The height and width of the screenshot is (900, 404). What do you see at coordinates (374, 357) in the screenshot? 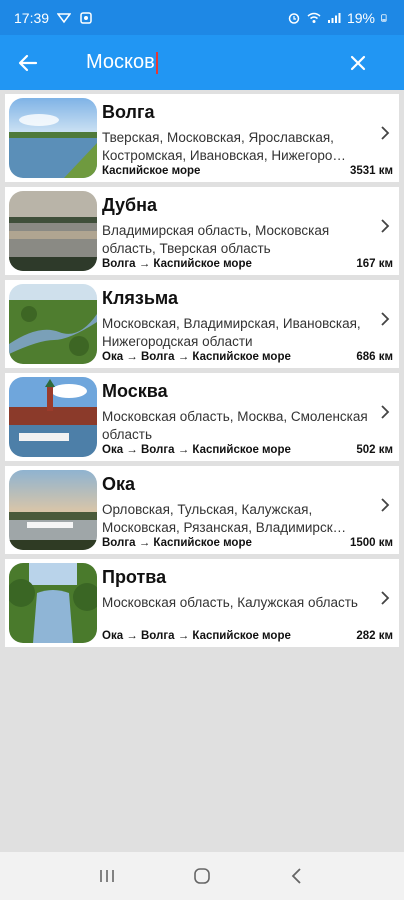
I see `river-length: 686 км` at bounding box center [374, 357].